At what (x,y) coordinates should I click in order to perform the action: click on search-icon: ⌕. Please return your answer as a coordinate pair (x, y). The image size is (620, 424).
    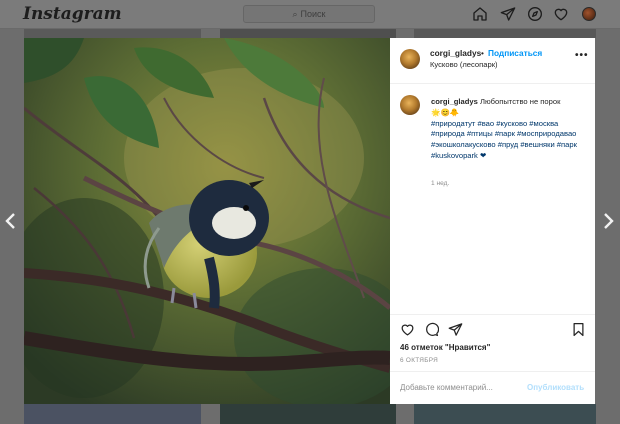
    Looking at the image, I should click on (295, 14).